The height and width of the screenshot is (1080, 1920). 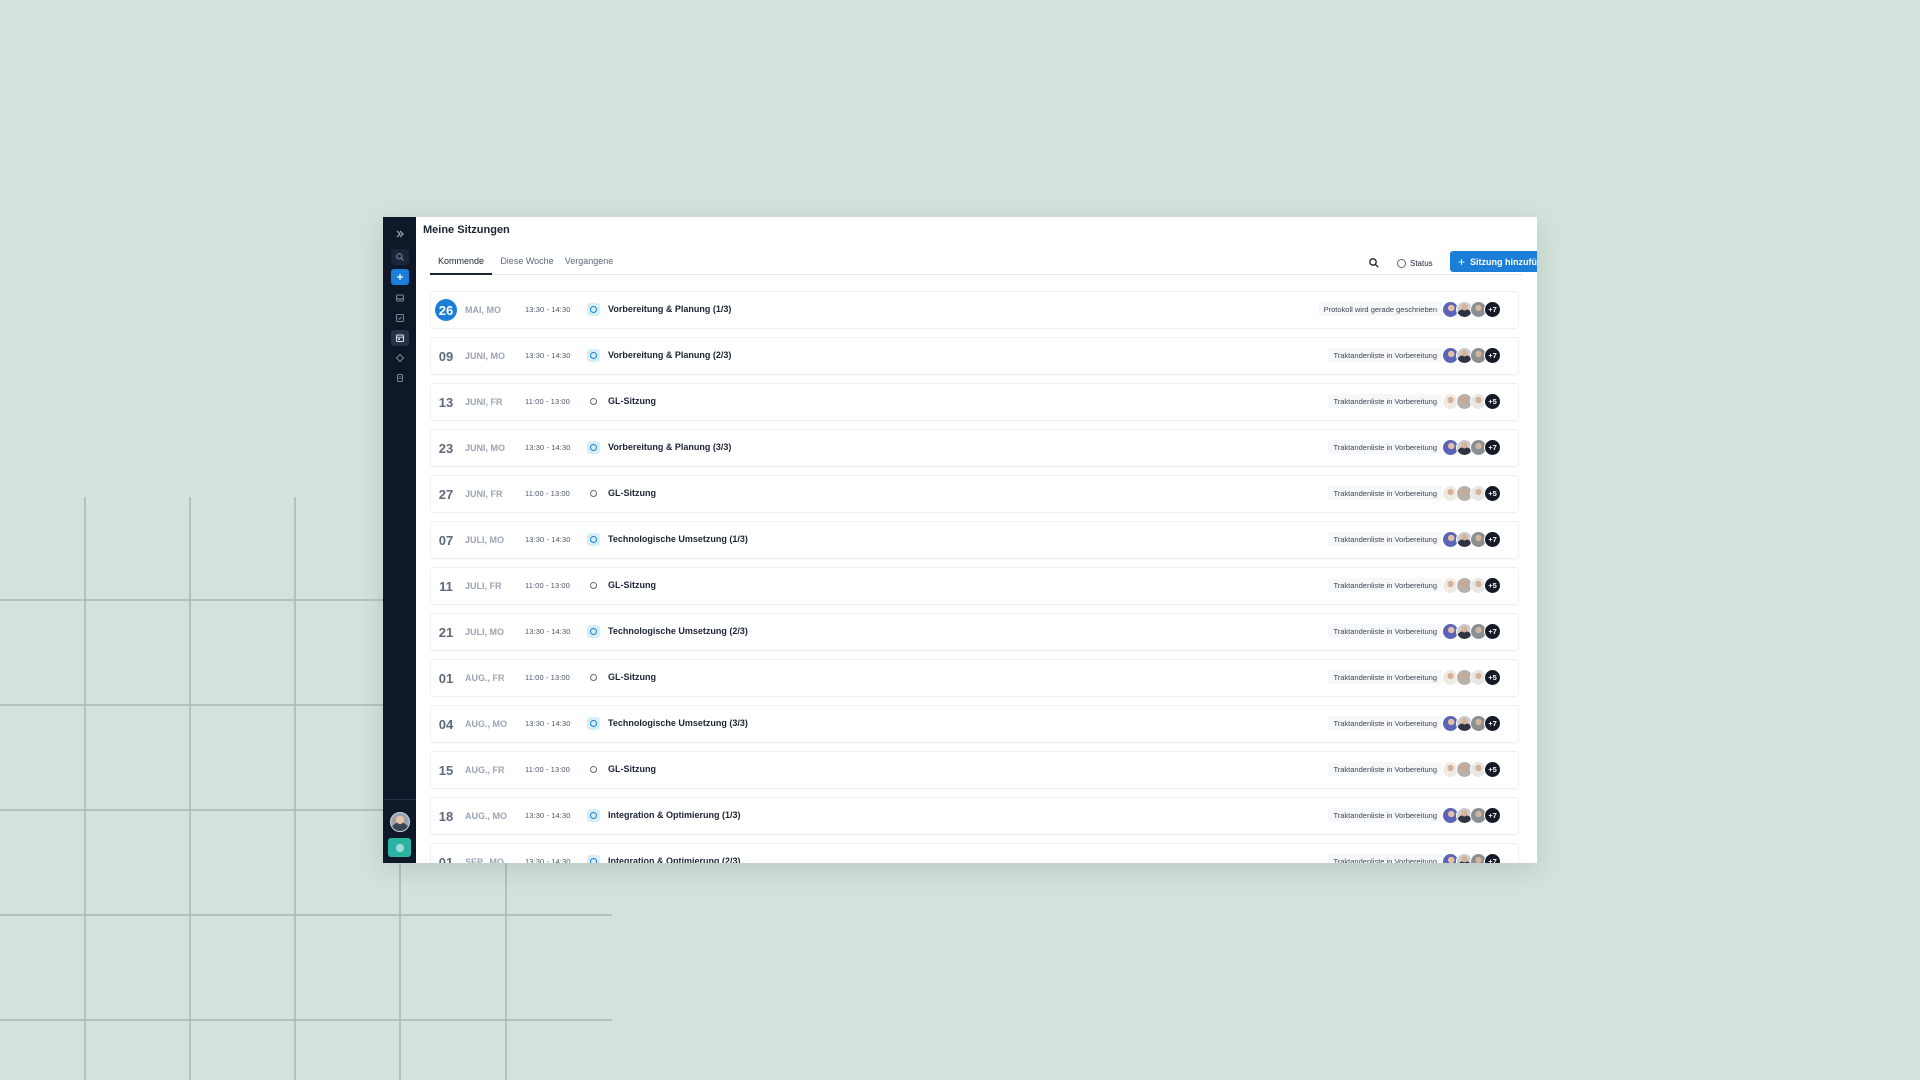 I want to click on tab-diese-woche: Diese Woche, so click(x=527, y=264).